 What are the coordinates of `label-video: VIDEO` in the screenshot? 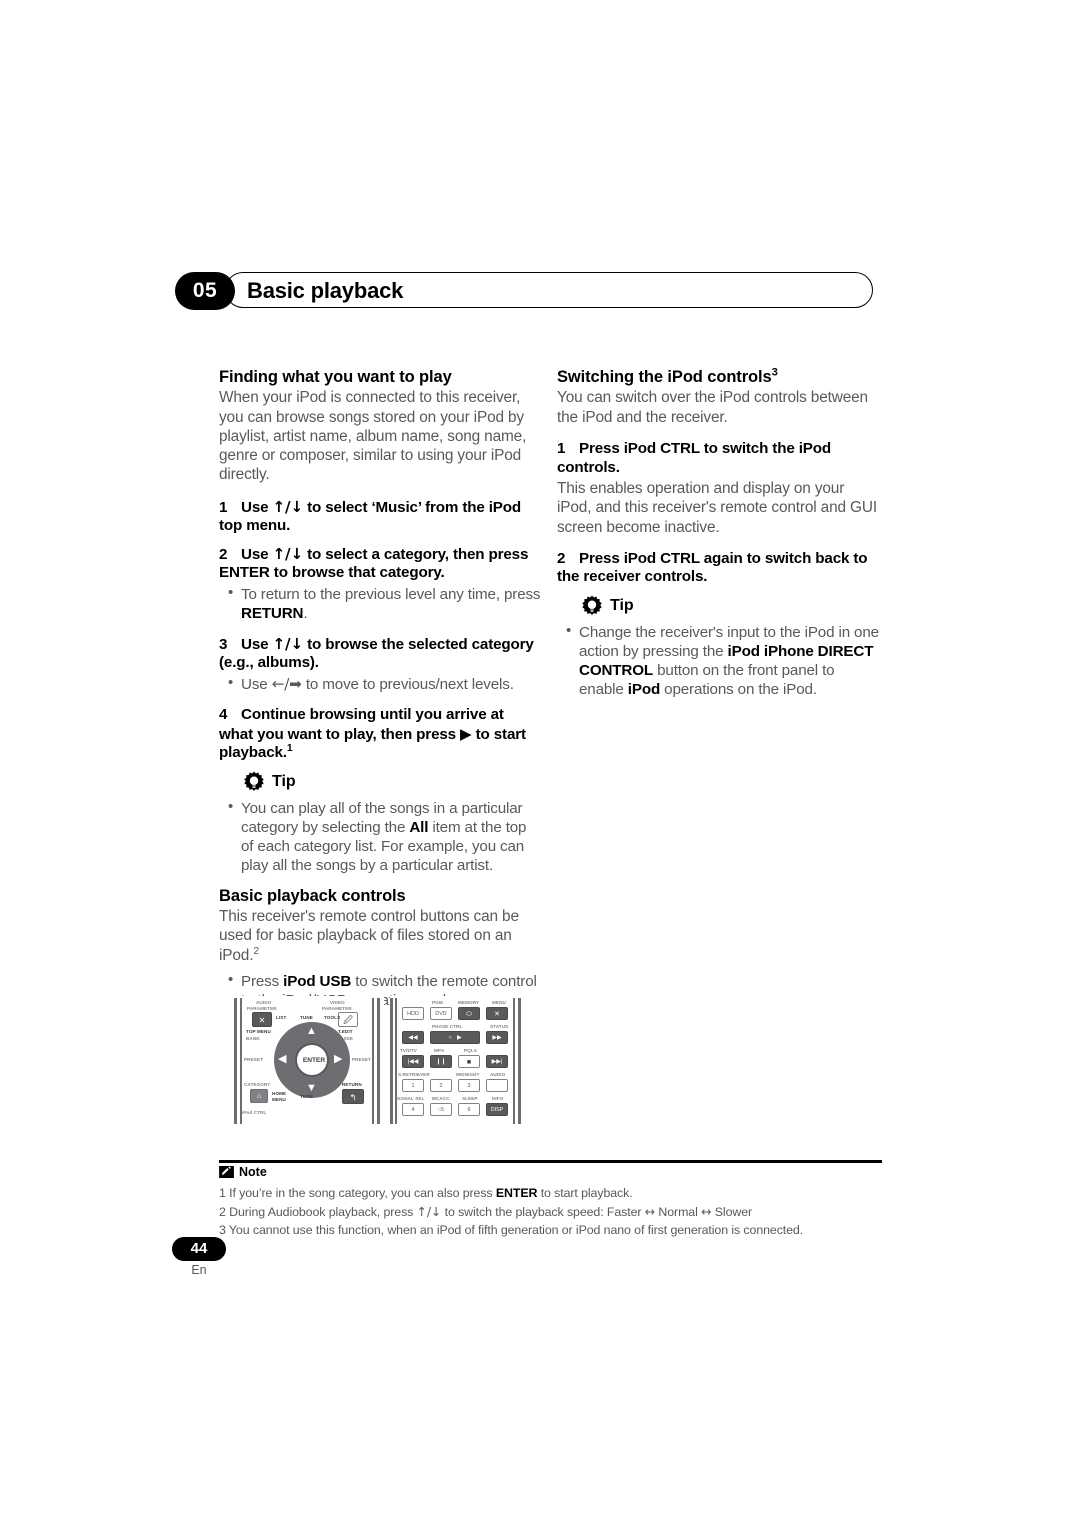 It's located at (337, 1002).